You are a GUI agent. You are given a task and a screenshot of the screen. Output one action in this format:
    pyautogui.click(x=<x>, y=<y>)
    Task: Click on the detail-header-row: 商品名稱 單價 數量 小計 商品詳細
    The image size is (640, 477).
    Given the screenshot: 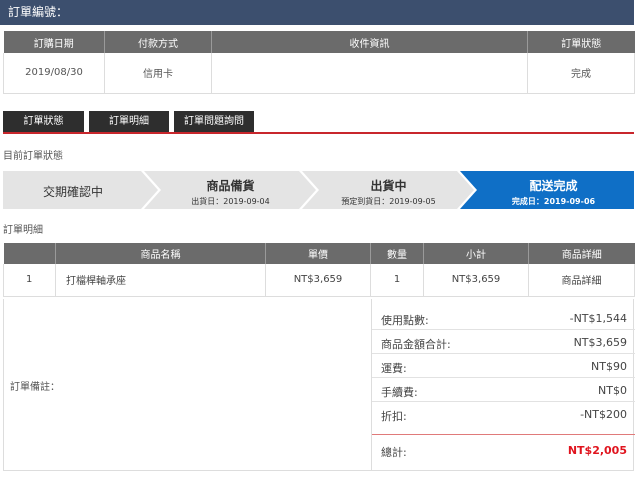 What is the action you would take?
    pyautogui.click(x=319, y=253)
    